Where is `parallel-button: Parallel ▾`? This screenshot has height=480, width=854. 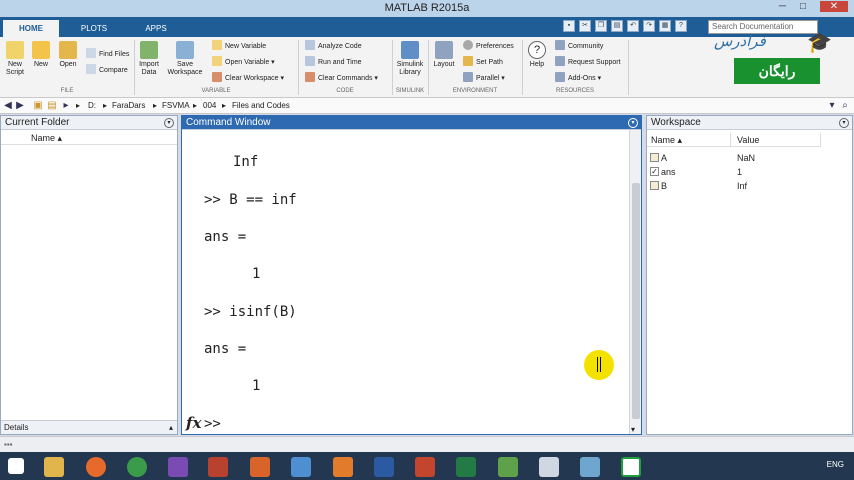
parallel-button: Parallel ▾ is located at coordinates (484, 78).